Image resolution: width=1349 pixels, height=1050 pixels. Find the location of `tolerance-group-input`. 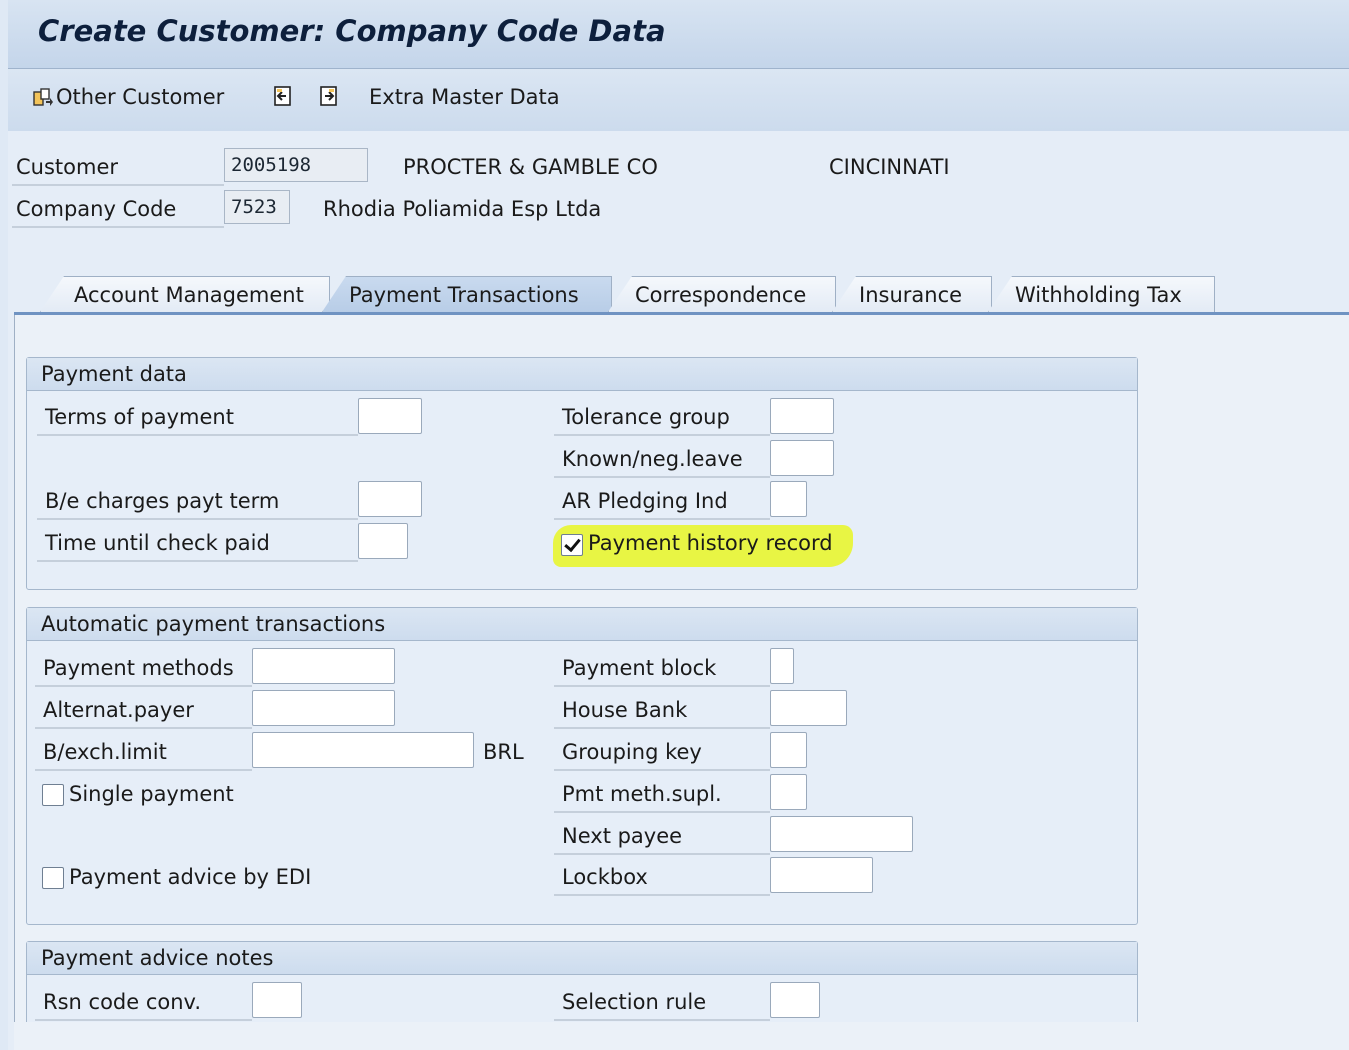

tolerance-group-input is located at coordinates (802, 416).